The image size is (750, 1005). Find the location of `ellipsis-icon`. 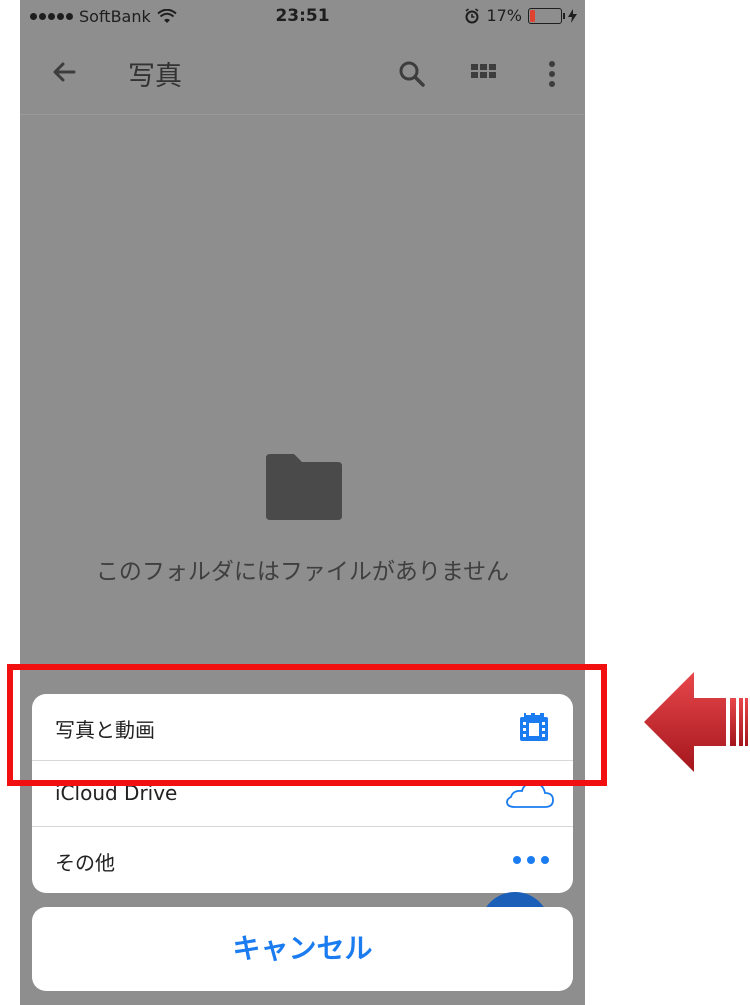

ellipsis-icon is located at coordinates (531, 860).